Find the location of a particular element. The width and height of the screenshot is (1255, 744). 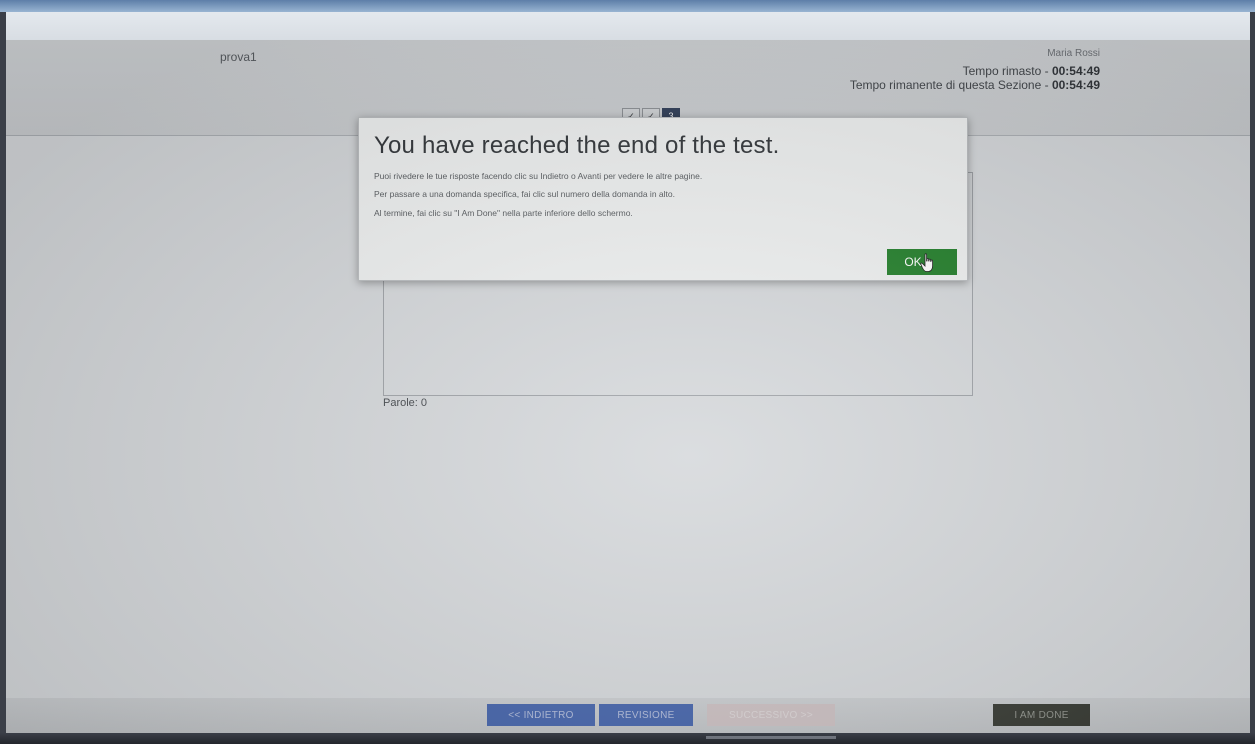

time-remaining: Tempo rimasto - 00:54:49 is located at coordinates (1031, 71).